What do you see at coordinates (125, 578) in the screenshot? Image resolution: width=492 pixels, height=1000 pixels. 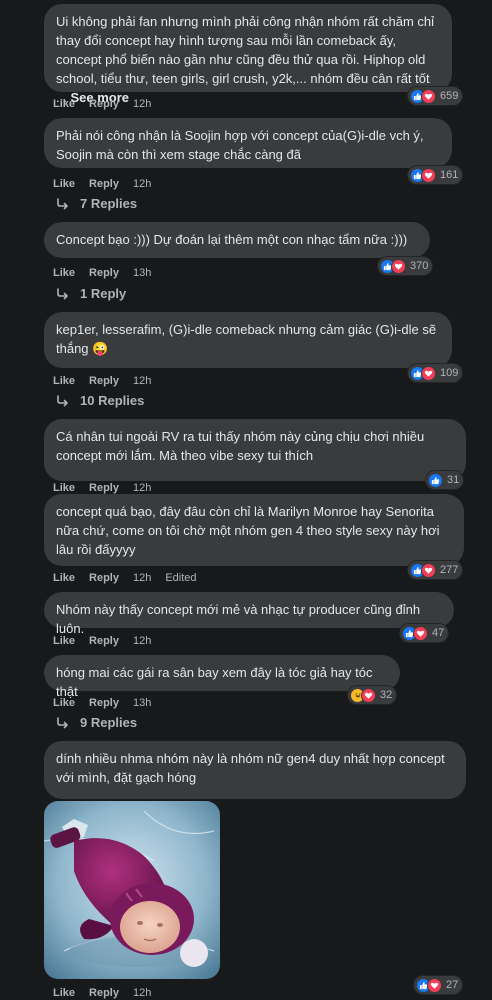 I see `comment-actions: Like Reply 12h Edited` at bounding box center [125, 578].